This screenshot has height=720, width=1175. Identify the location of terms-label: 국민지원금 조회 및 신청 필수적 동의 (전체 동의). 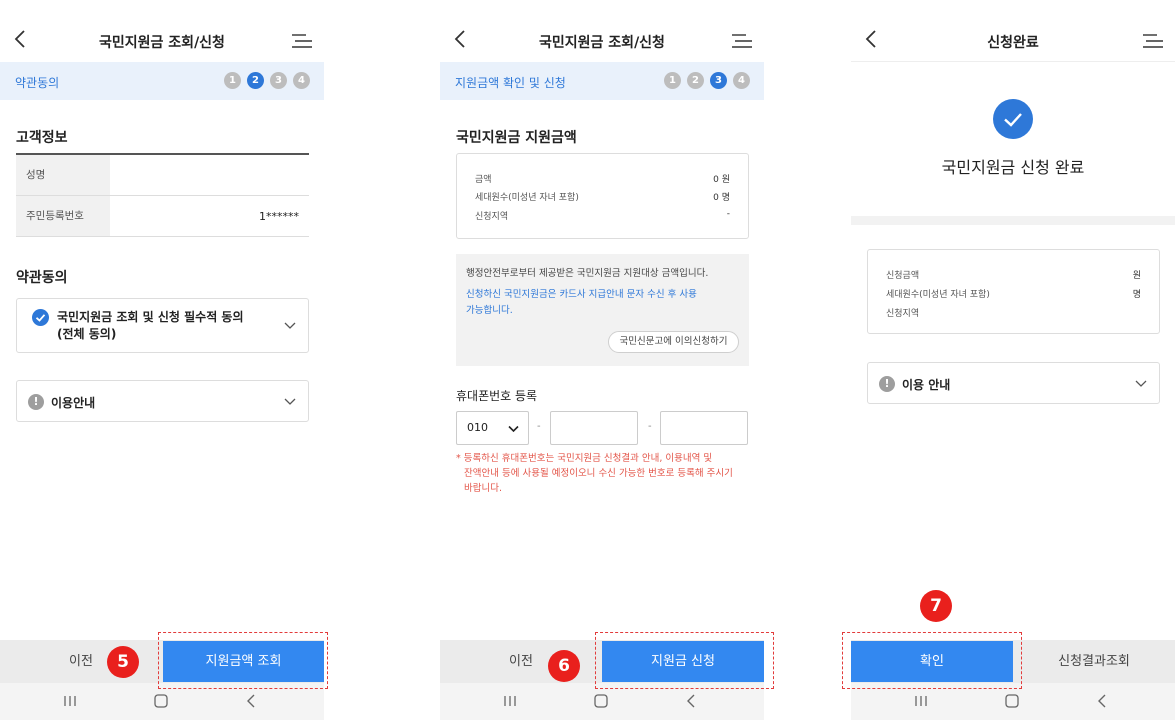
(150, 326).